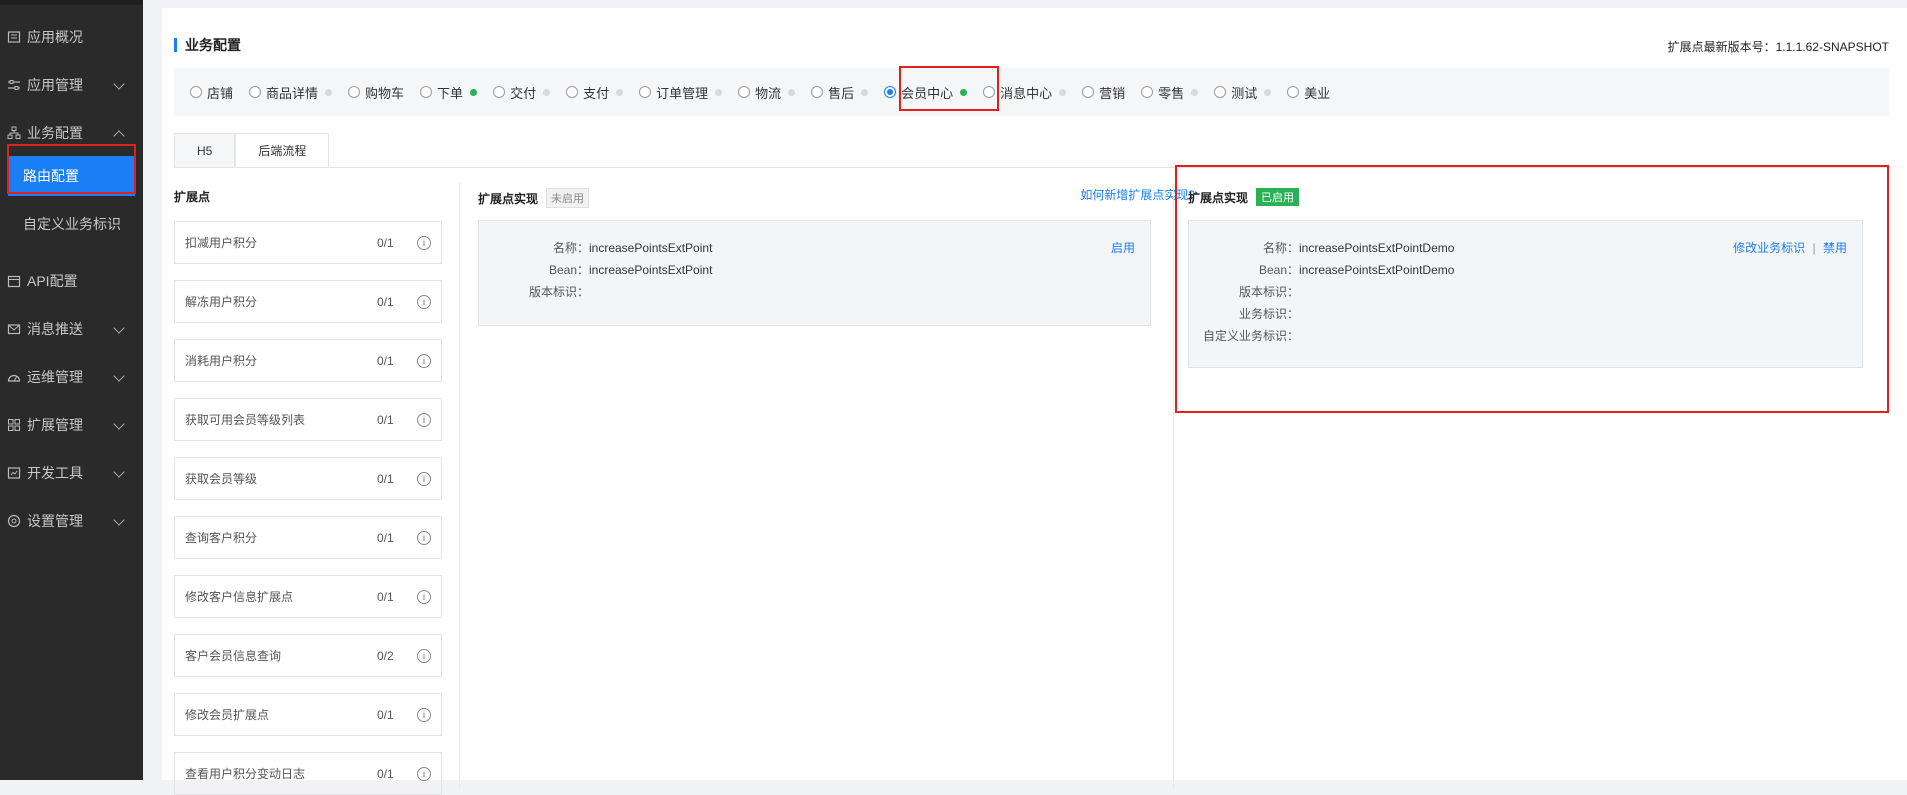 This screenshot has height=795, width=1907. I want to click on chevron-up-icon, so click(119, 136).